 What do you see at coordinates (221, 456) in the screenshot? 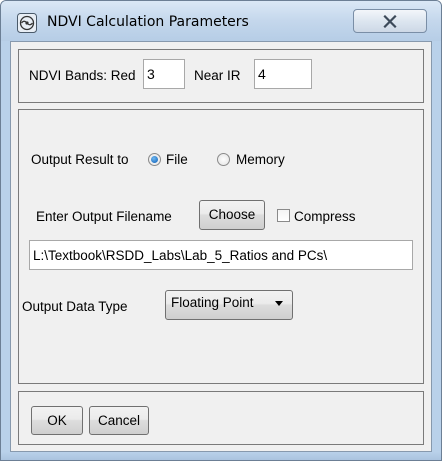
I see `window-bottom-frame` at bounding box center [221, 456].